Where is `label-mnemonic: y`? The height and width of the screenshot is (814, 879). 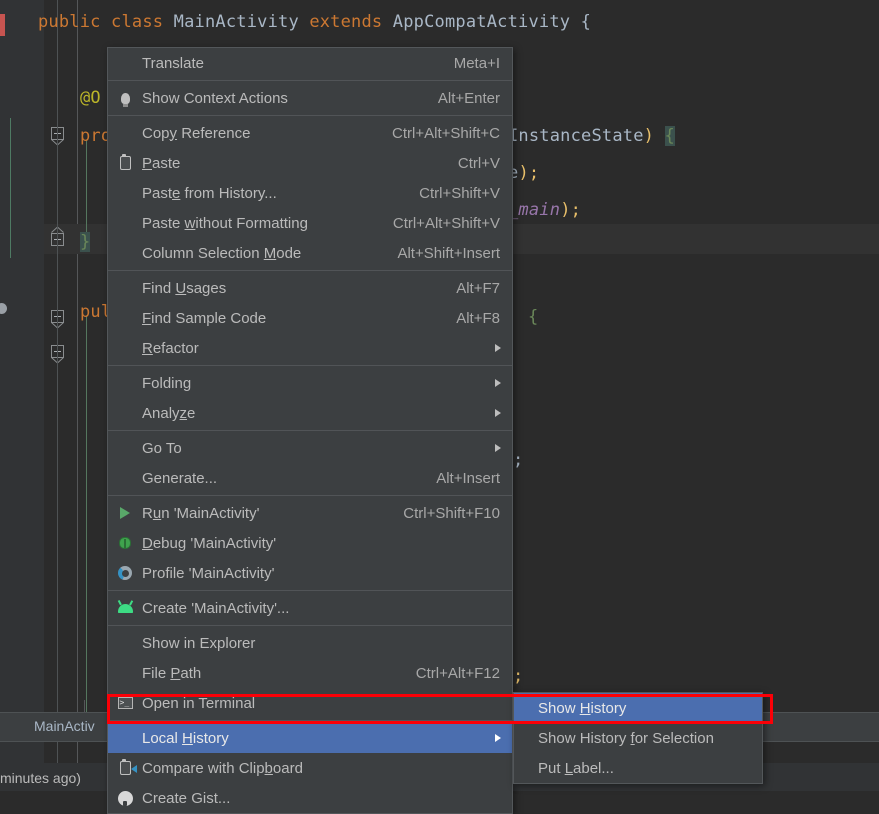 label-mnemonic: y is located at coordinates (173, 133).